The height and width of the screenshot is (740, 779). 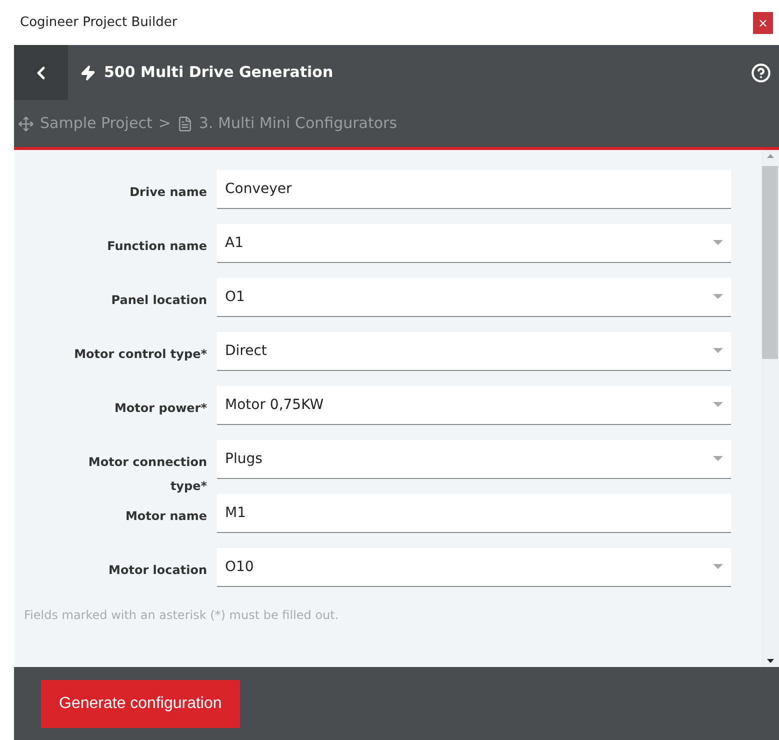 I want to click on field-label: Motor power*, so click(x=160, y=408).